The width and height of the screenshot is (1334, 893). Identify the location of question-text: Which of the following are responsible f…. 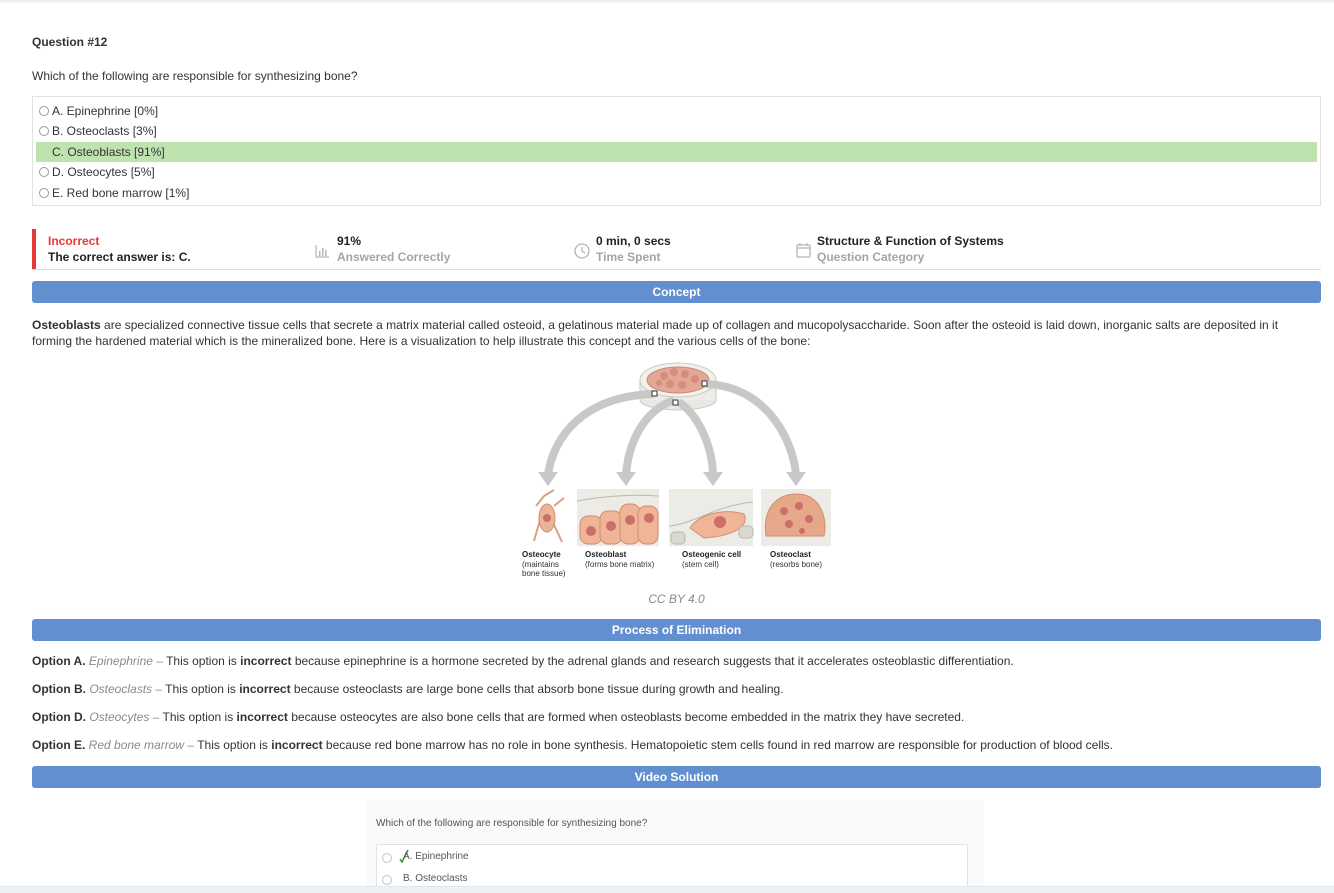
(195, 76).